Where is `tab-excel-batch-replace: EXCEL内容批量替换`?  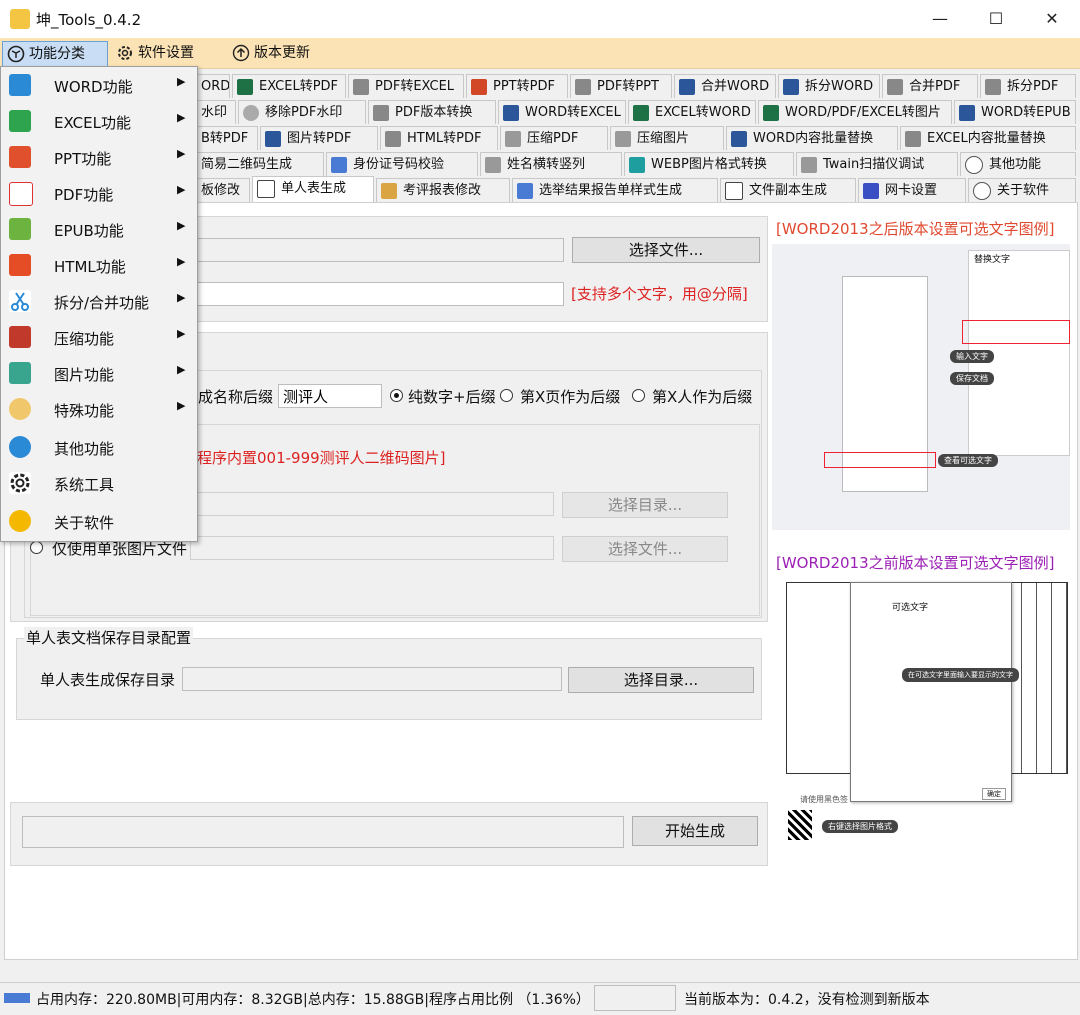
tab-excel-batch-replace: EXCEL内容批量替换 is located at coordinates (988, 138).